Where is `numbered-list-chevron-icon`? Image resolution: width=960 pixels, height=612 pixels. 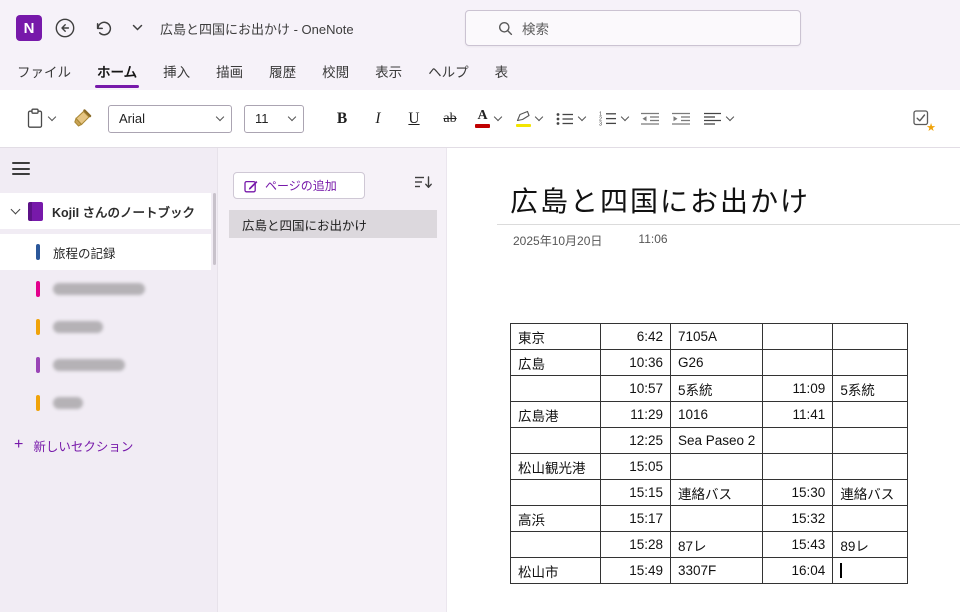 numbered-list-chevron-icon is located at coordinates (625, 117).